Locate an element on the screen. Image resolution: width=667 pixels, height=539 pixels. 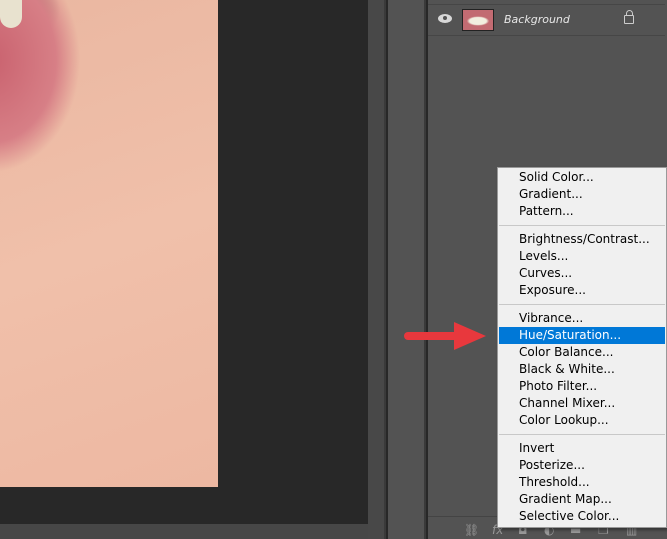
panel-dock-column is located at coordinates (407, 269).